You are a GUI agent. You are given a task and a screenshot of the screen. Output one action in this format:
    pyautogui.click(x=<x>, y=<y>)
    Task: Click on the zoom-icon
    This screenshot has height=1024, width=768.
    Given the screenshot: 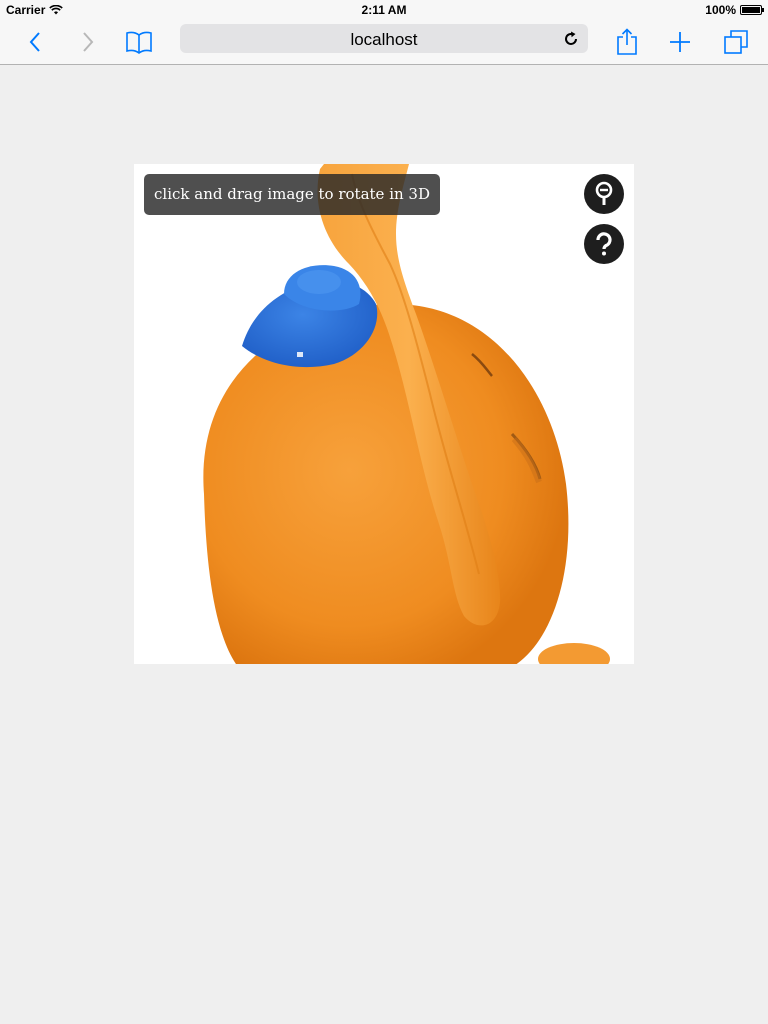 What is the action you would take?
    pyautogui.click(x=604, y=193)
    